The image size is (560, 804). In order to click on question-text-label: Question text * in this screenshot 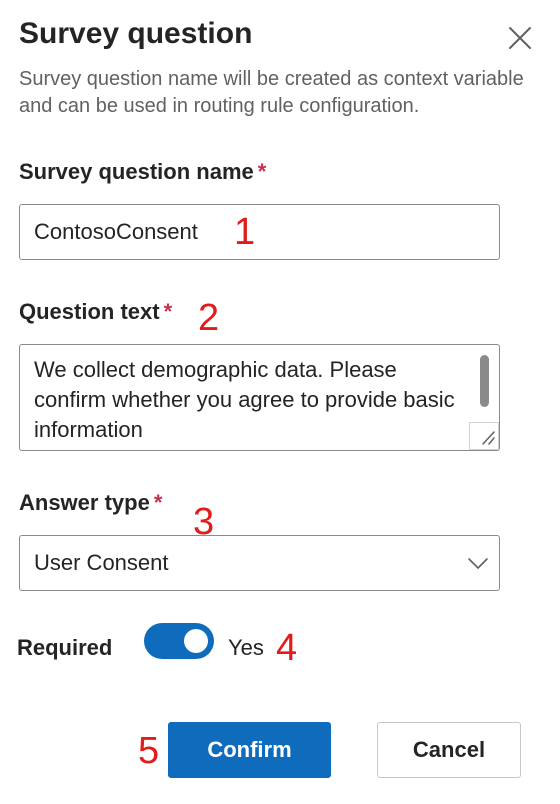, I will do `click(95, 312)`.